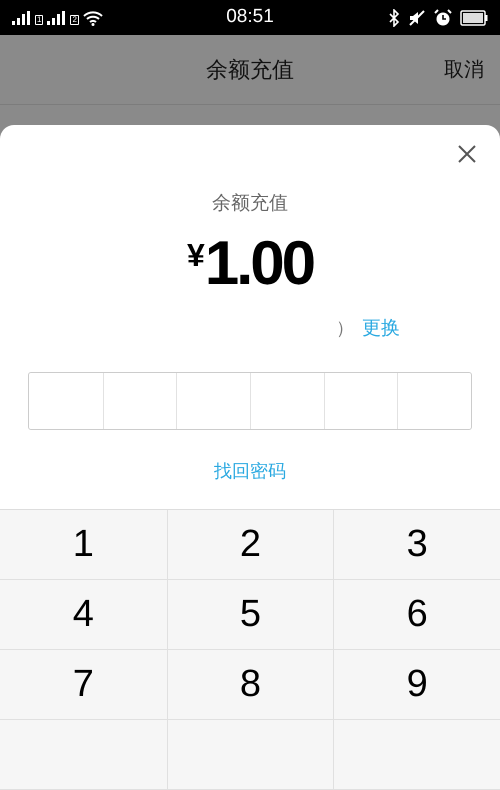 Image resolution: width=500 pixels, height=790 pixels. Describe the element at coordinates (259, 263) in the screenshot. I see `amount-value: 1.00` at that location.